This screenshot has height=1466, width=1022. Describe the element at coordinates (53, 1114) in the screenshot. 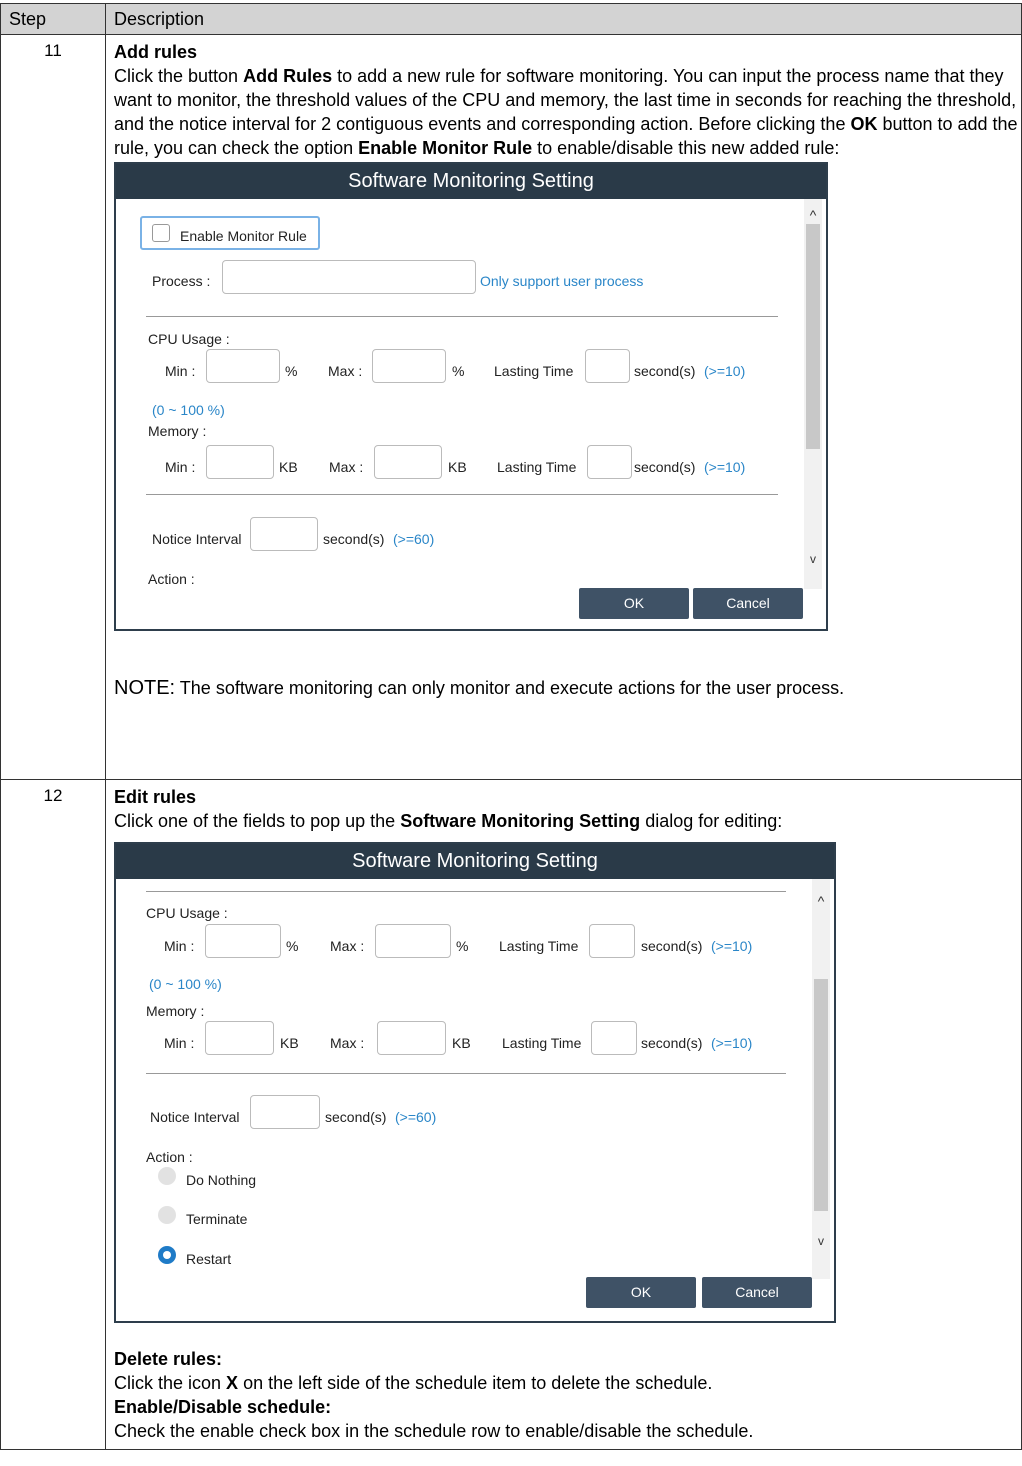

I see `step-number: 12` at that location.